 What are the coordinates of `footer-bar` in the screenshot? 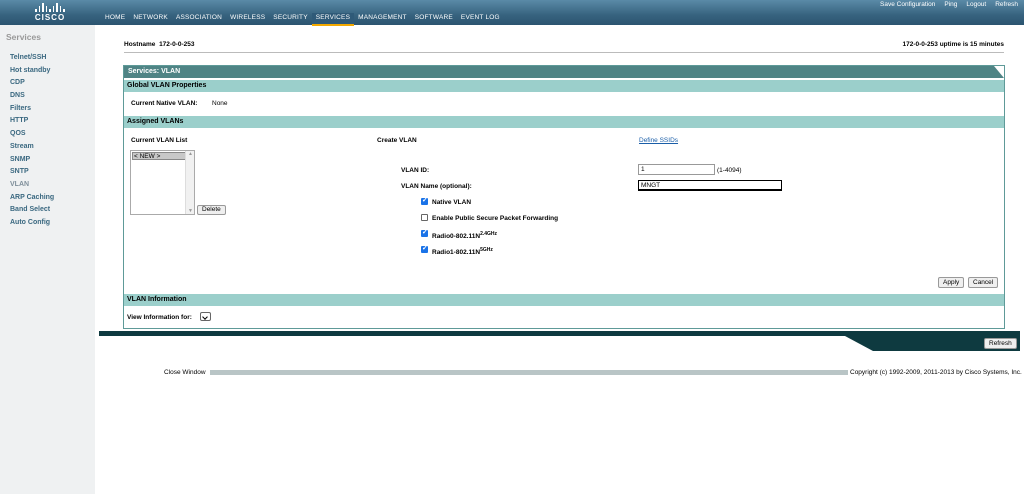 It's located at (559, 333).